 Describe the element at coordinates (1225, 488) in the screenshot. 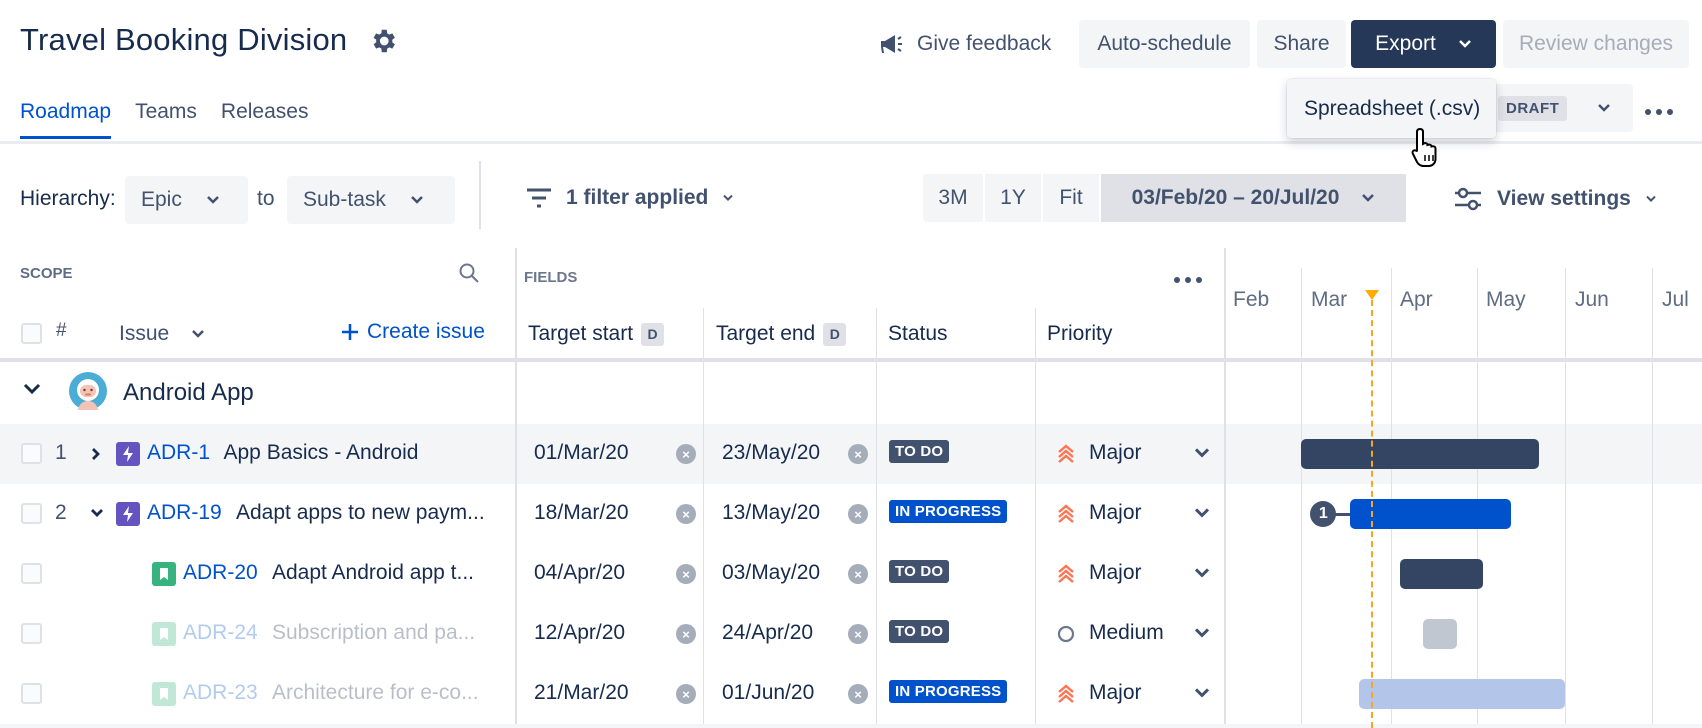

I see `fields-timeline-divider` at that location.